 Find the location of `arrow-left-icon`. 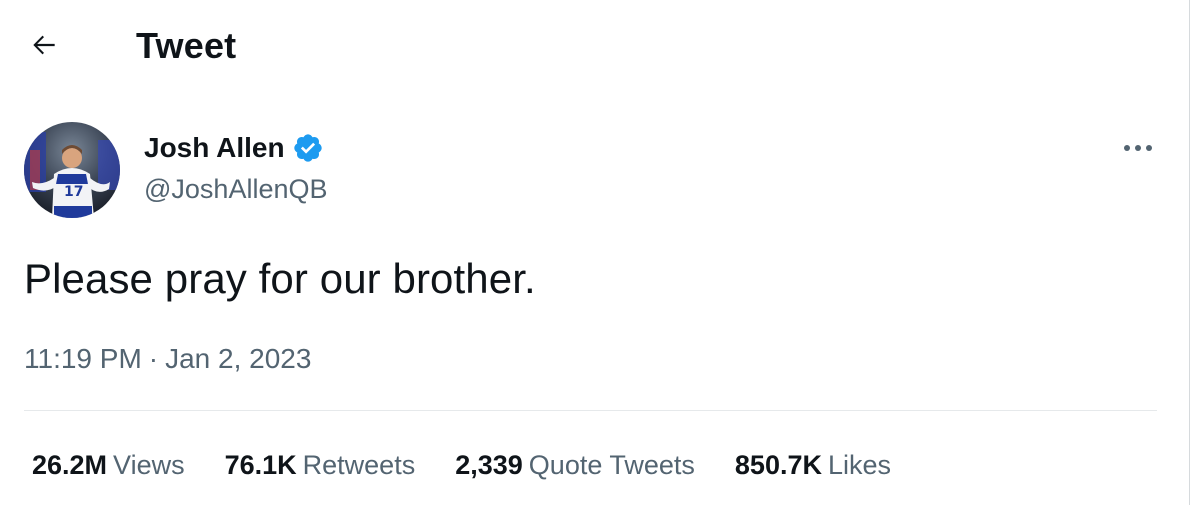

arrow-left-icon is located at coordinates (44, 45).